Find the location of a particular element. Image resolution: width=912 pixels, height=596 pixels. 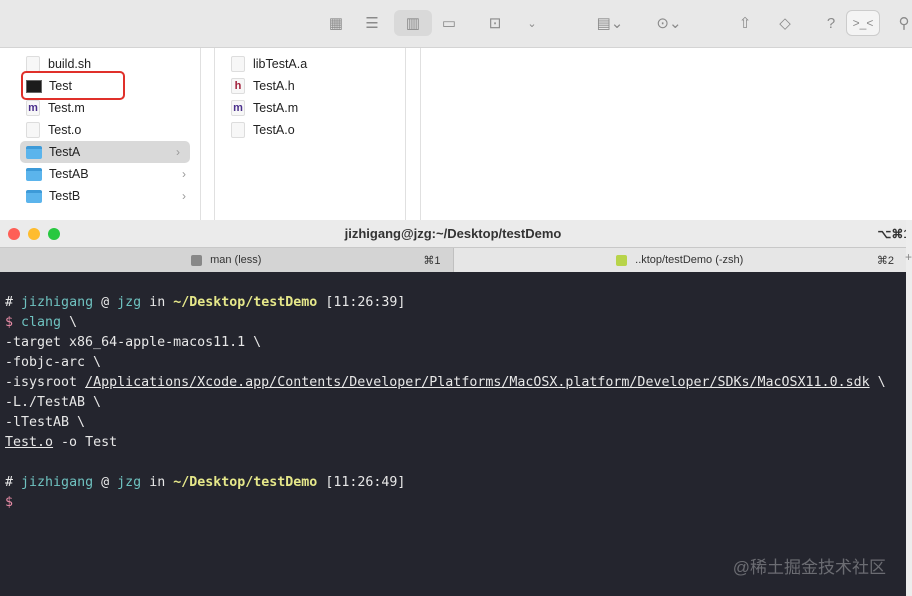

tab-zsh: ..ktop/testDemo (-zsh) ⌘2 is located at coordinates (679, 260).